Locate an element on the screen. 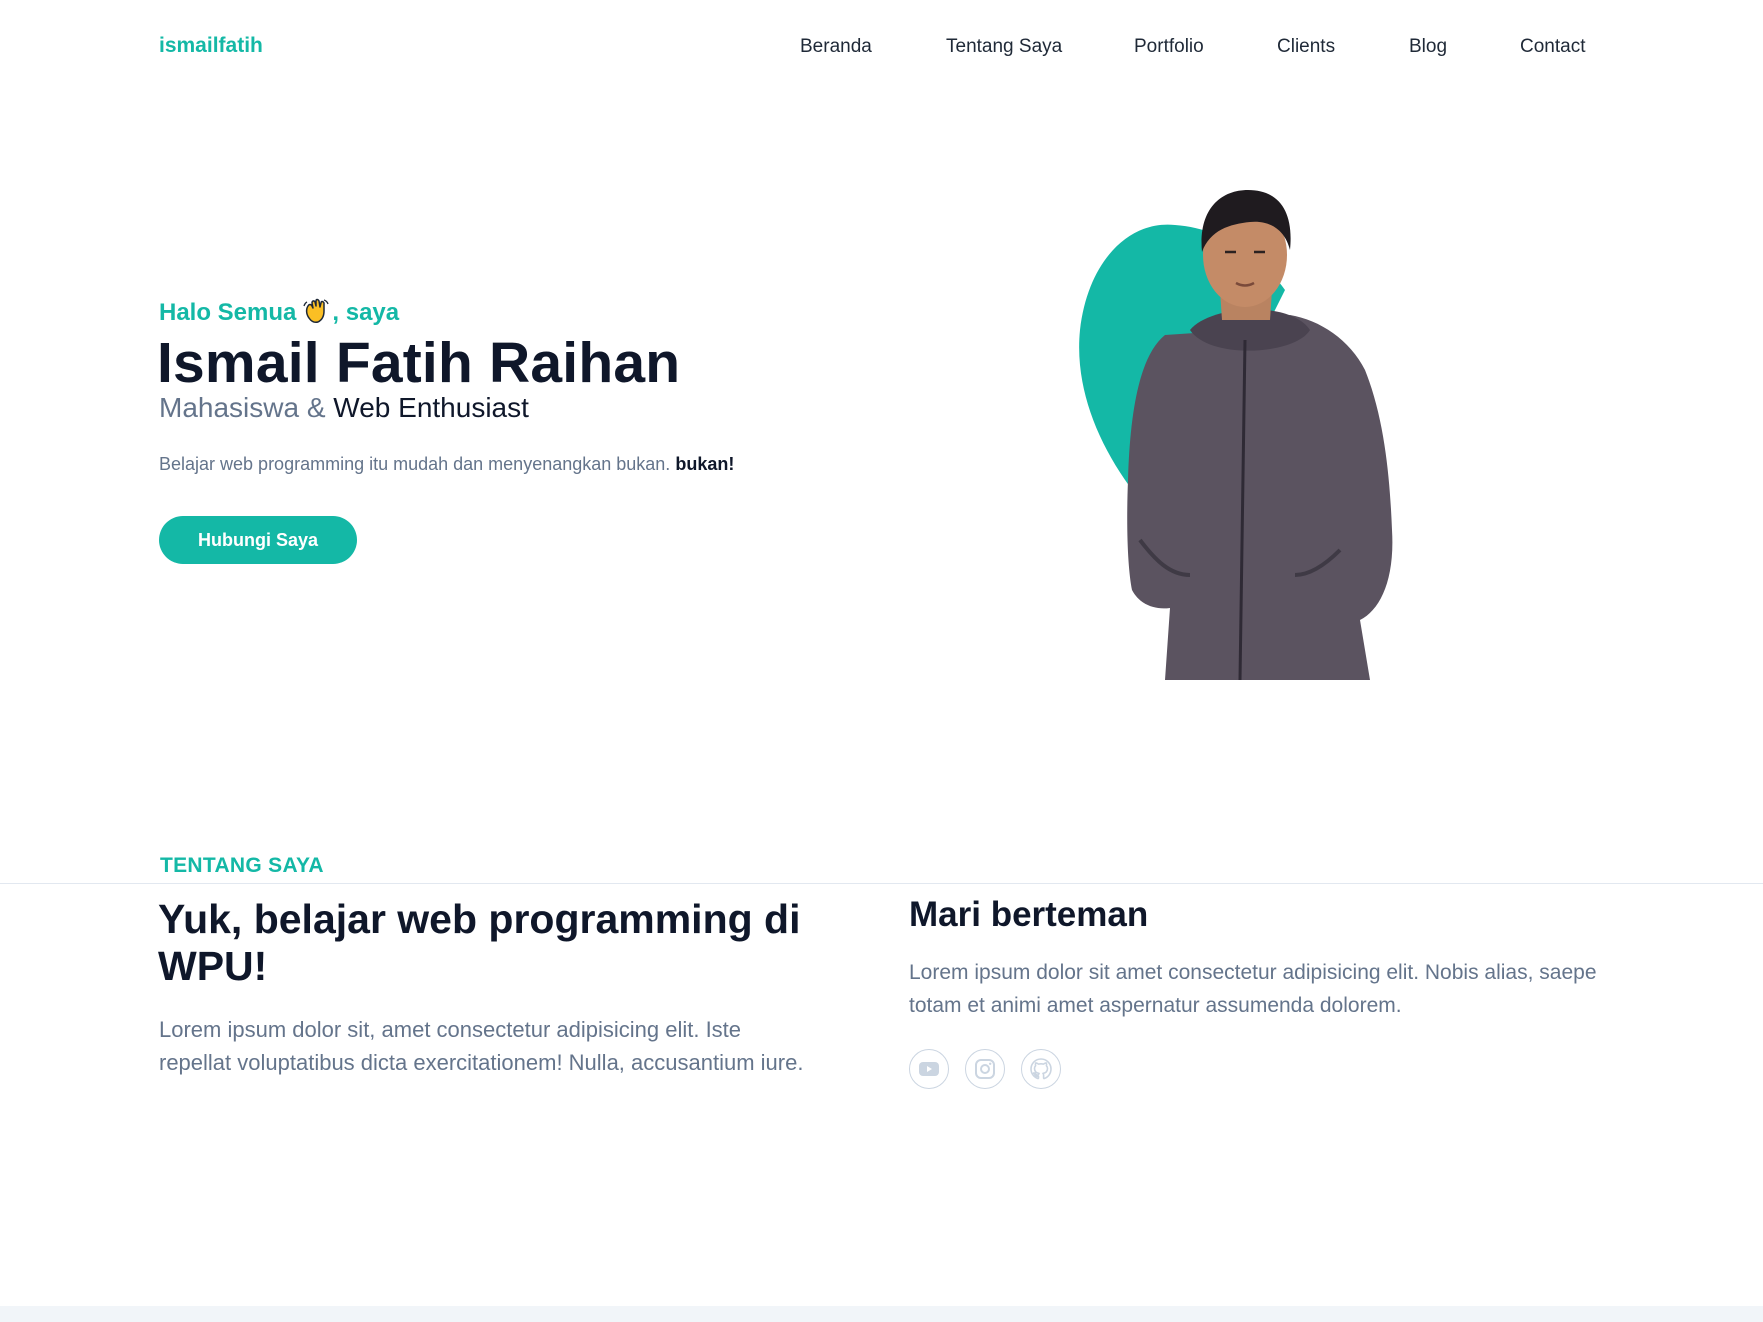 This screenshot has width=1763, height=1322. nav-clients: Clients is located at coordinates (1306, 47).